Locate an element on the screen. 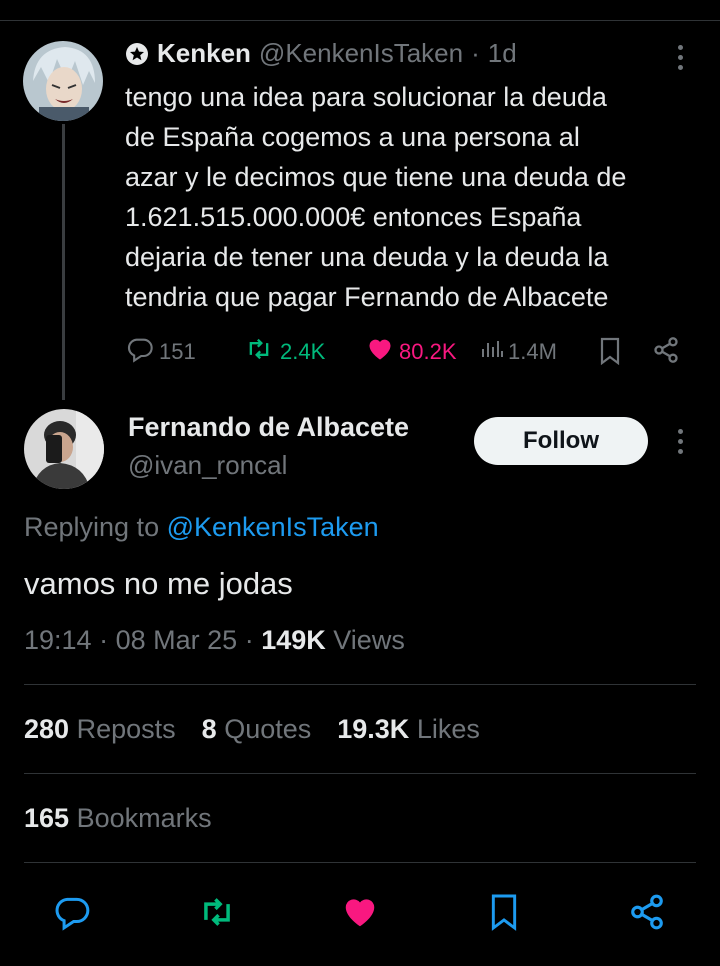 The width and height of the screenshot is (720, 966). kenken-more-icon is located at coordinates (680, 57).